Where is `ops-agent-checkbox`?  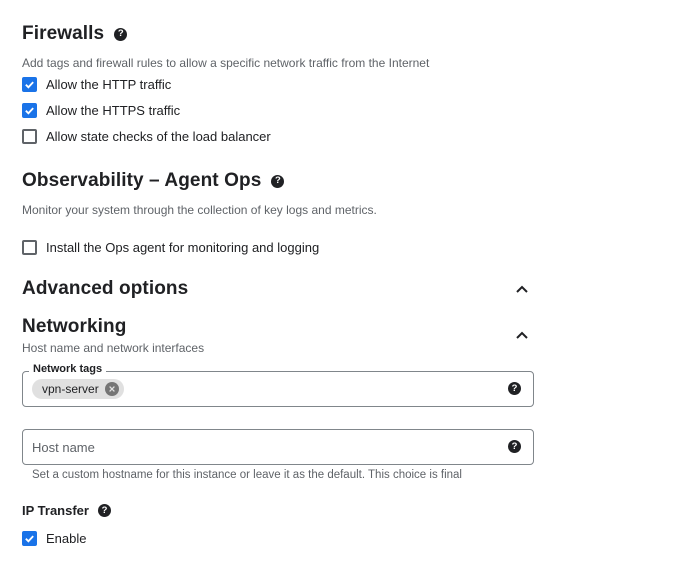 ops-agent-checkbox is located at coordinates (29, 247).